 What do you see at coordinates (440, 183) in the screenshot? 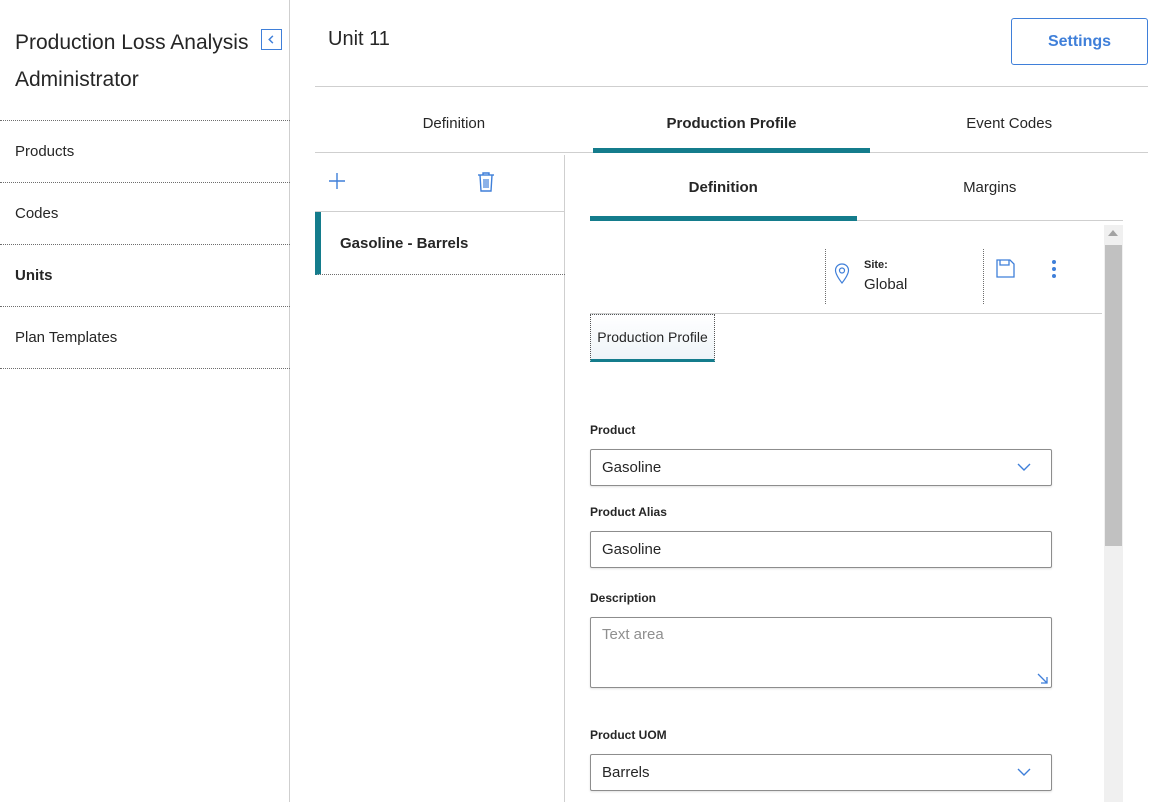
I see `list-toolbar` at bounding box center [440, 183].